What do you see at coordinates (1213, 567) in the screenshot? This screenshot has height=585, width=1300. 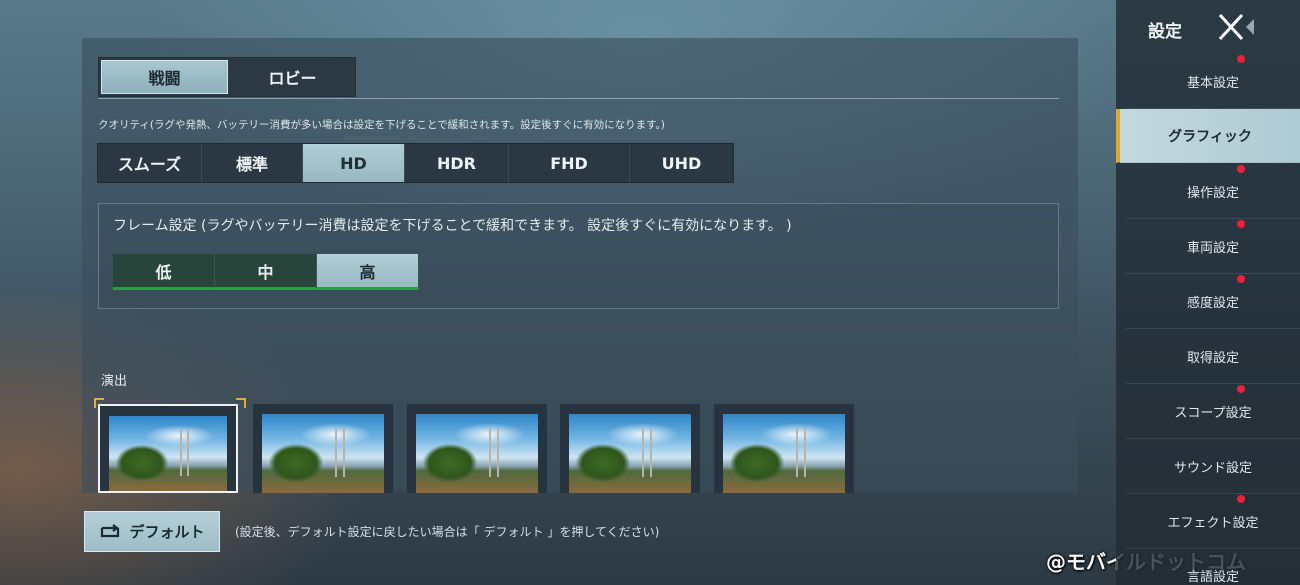 I see `sidebar-item-language: 言語設定` at bounding box center [1213, 567].